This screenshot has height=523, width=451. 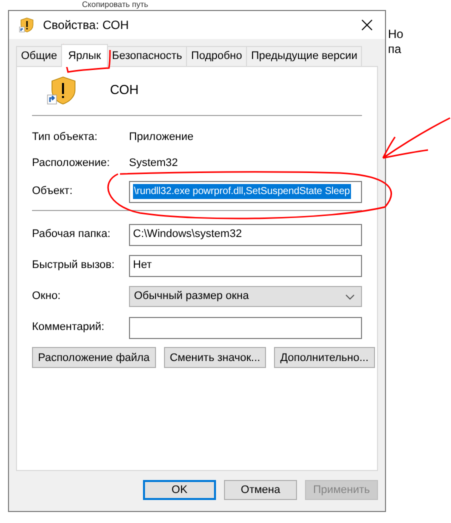 What do you see at coordinates (115, 4) in the screenshot?
I see `background-text: Скопировать путь` at bounding box center [115, 4].